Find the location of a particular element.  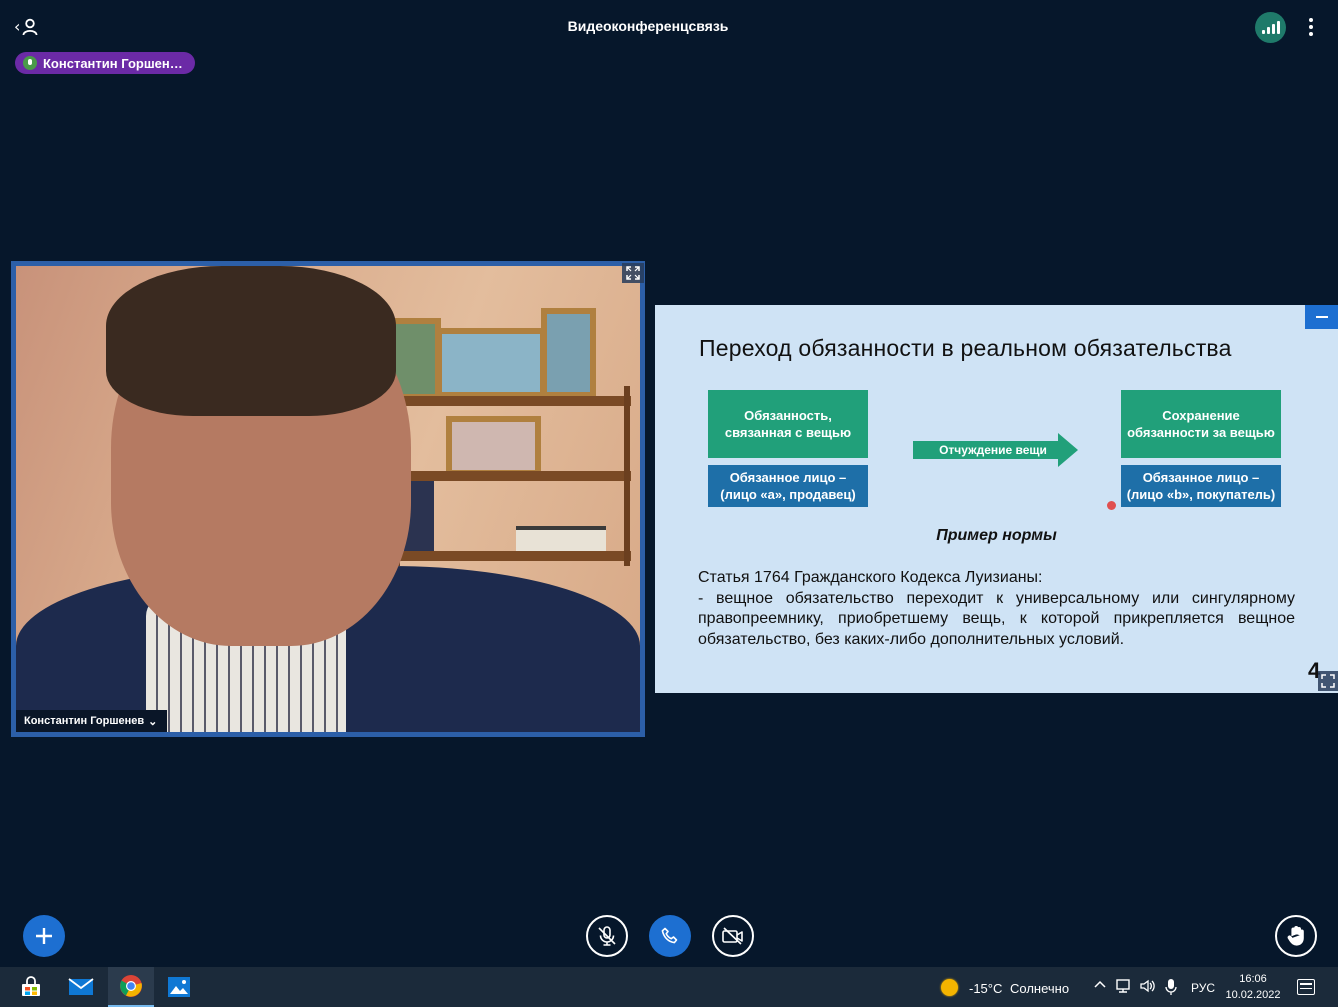

raise-hand-button is located at coordinates (1296, 936).